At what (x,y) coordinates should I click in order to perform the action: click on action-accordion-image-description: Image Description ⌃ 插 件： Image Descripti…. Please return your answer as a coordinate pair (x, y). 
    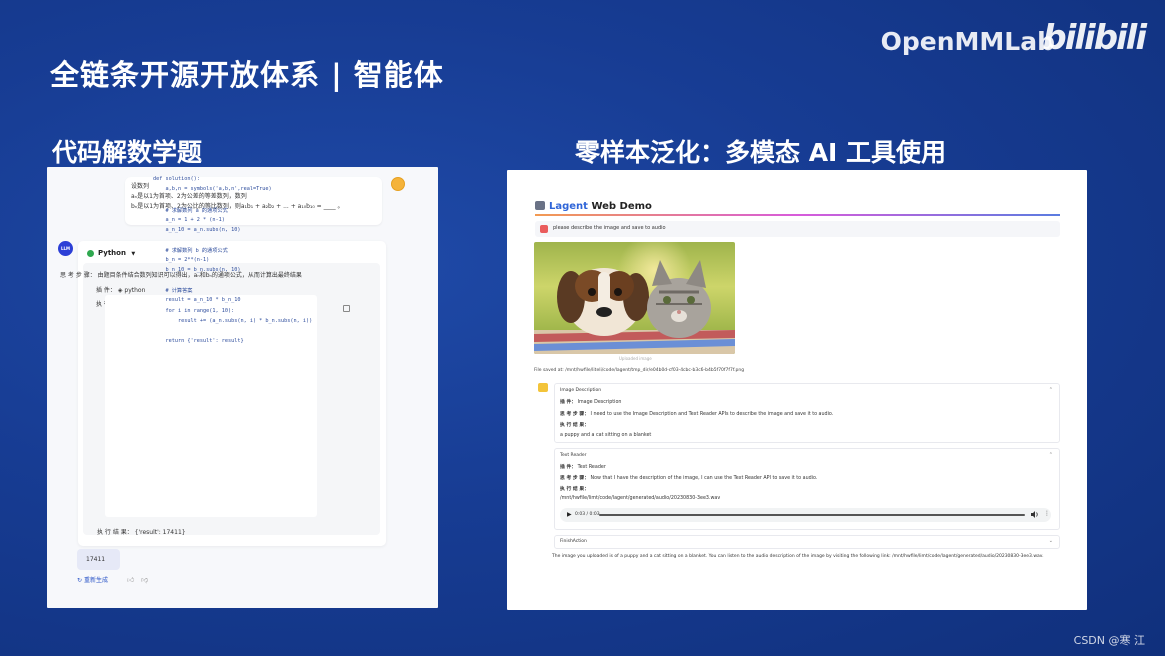
    Looking at the image, I should click on (807, 413).